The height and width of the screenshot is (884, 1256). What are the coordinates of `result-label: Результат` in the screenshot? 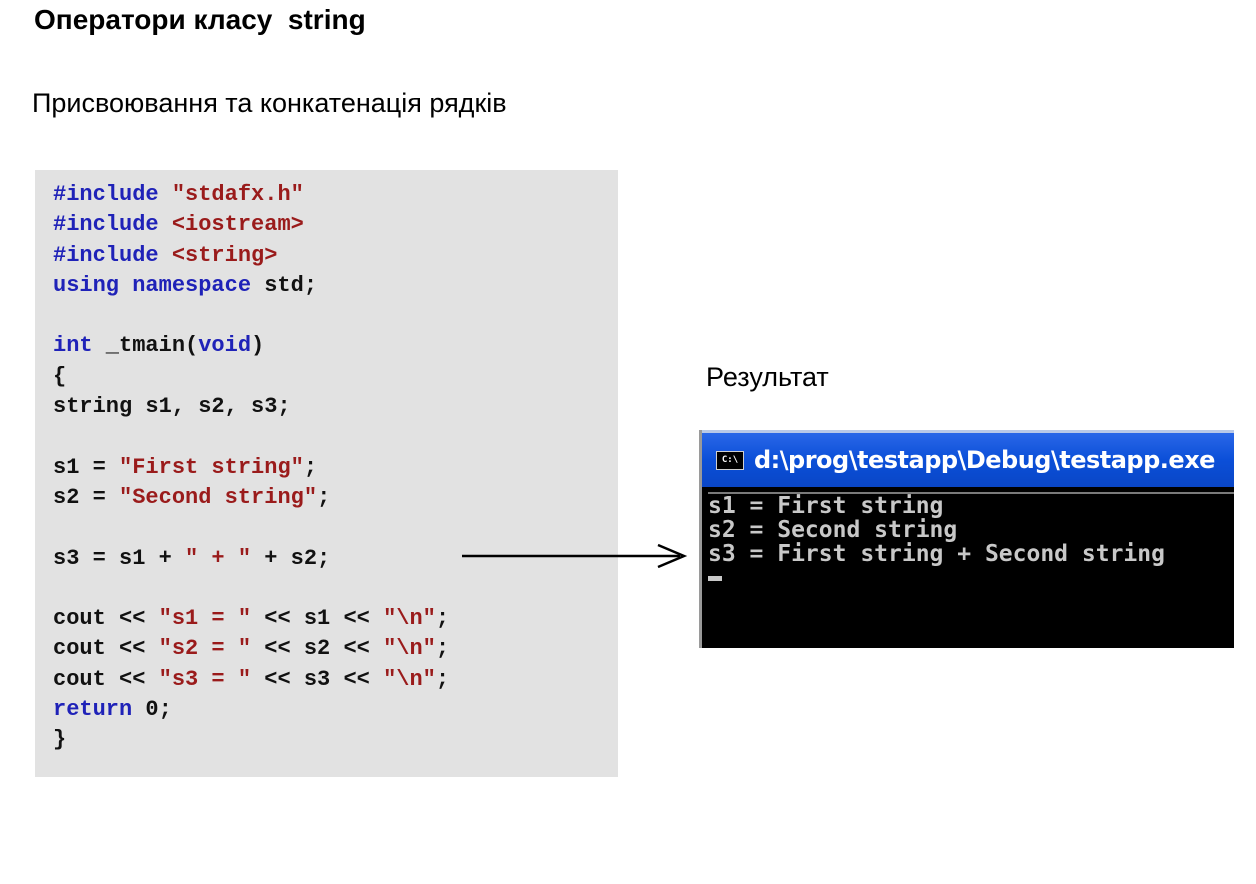 It's located at (767, 377).